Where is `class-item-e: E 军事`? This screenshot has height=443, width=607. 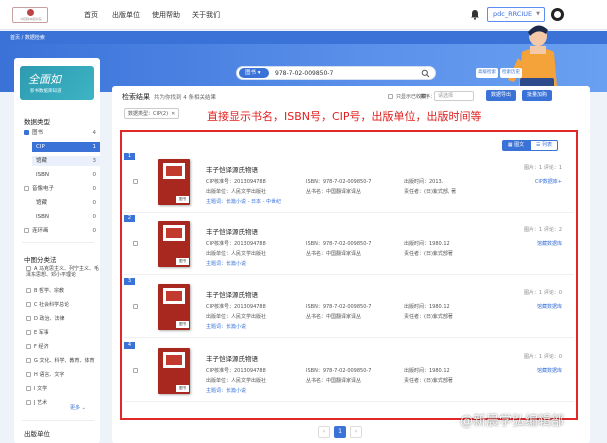 class-item-e: E 军事 is located at coordinates (63, 333).